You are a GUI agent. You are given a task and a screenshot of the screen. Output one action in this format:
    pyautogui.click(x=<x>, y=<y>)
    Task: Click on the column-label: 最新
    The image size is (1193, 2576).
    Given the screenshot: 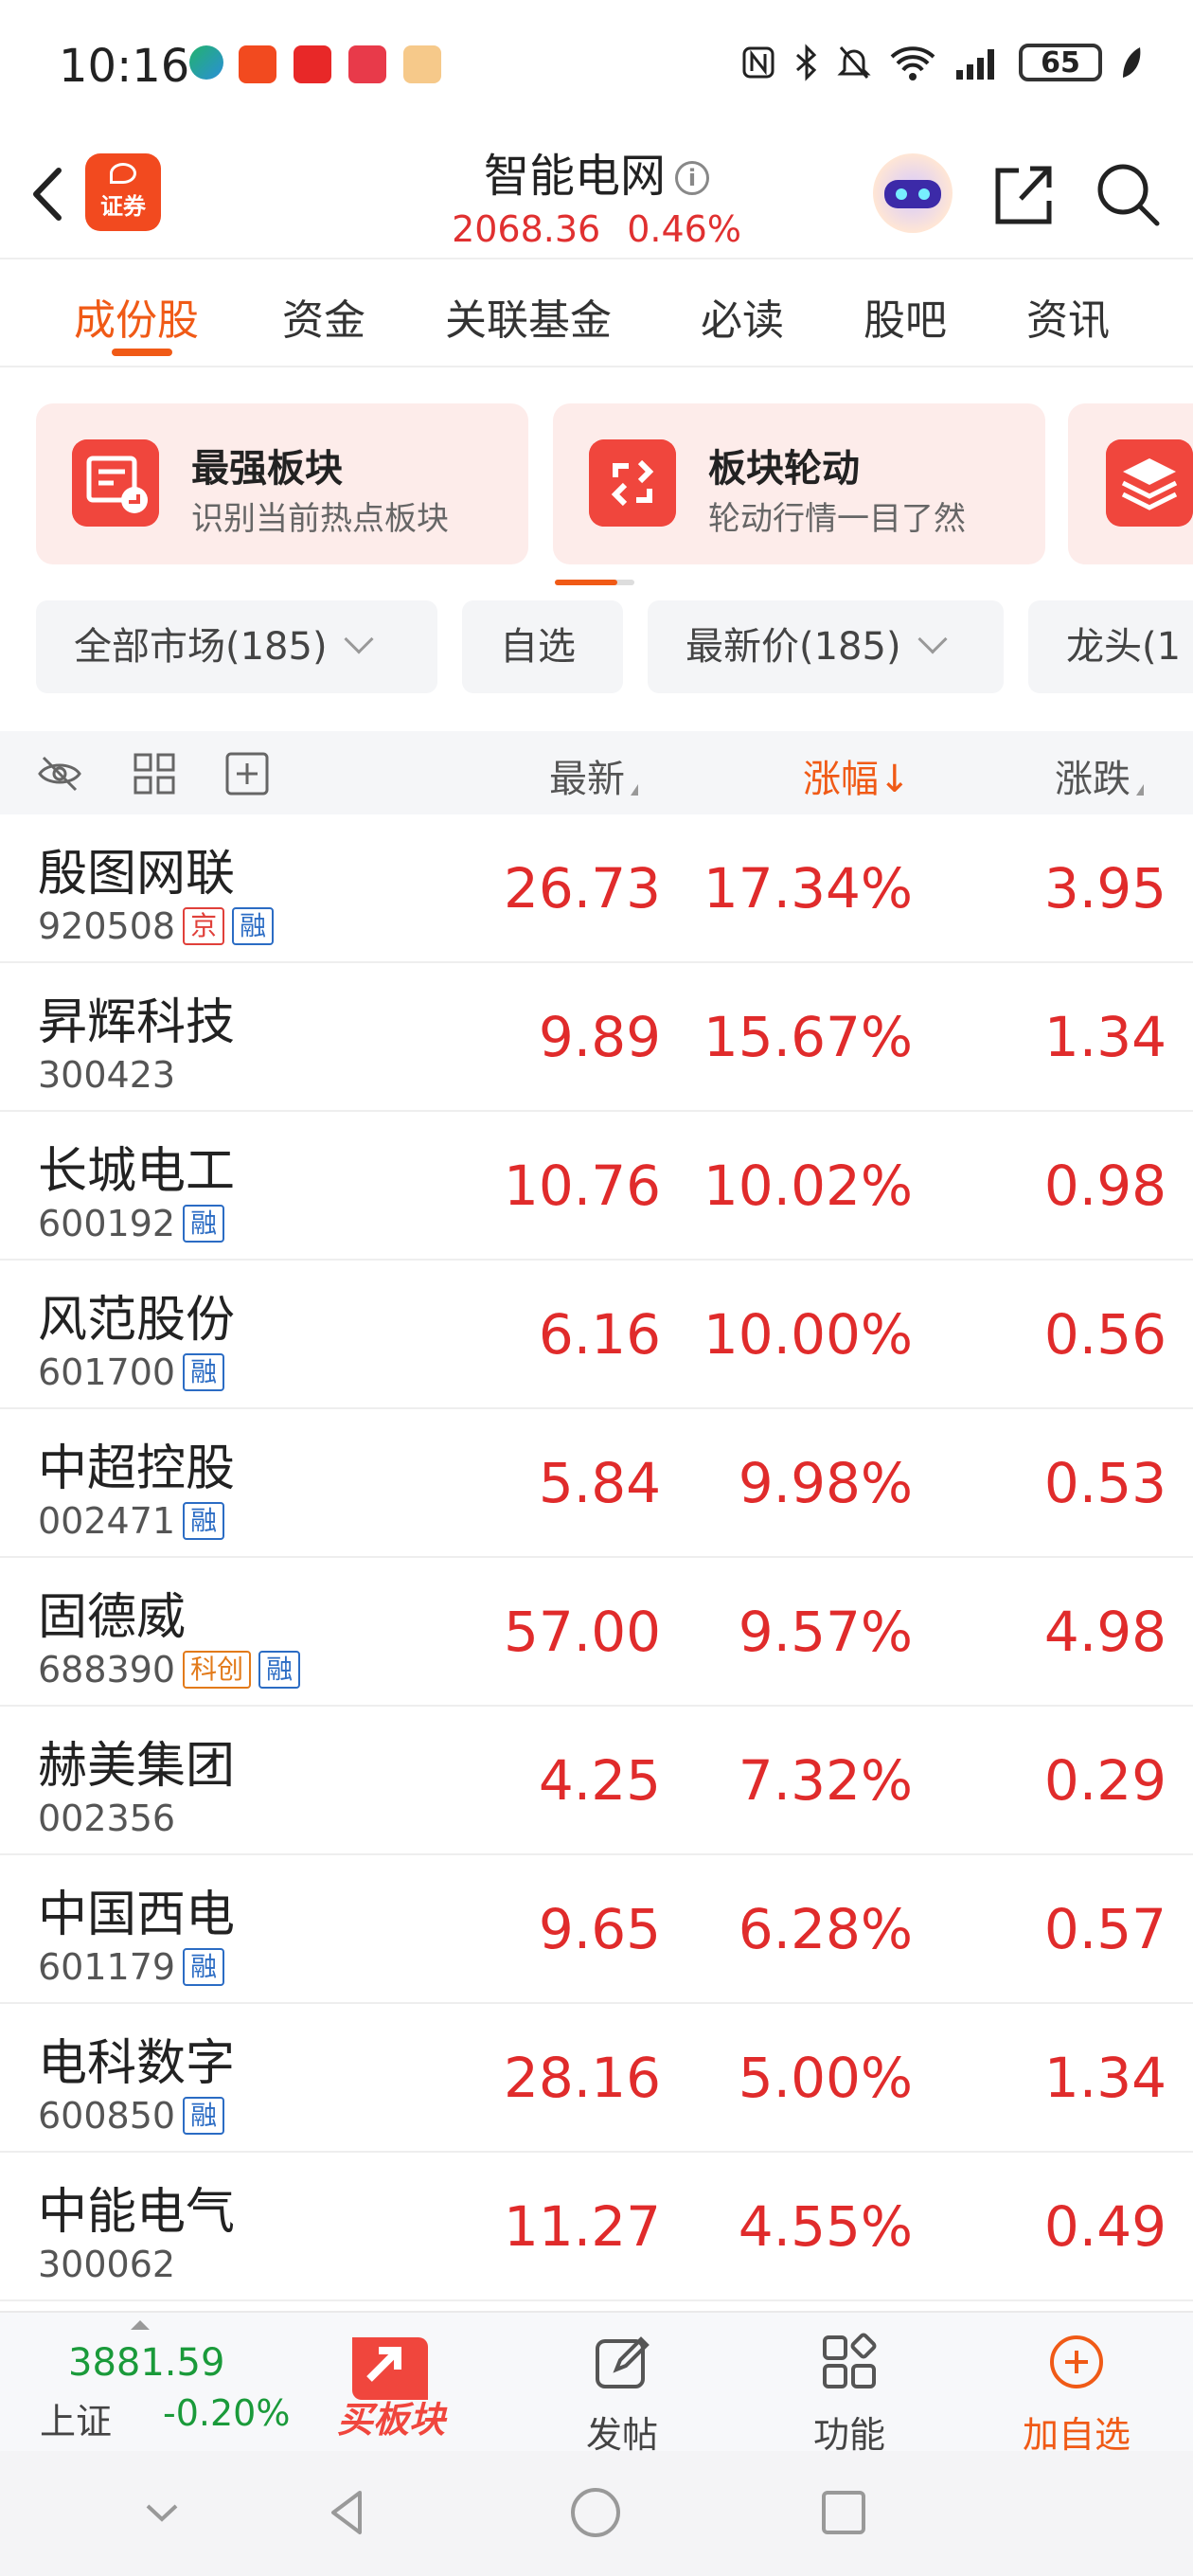 What is the action you would take?
    pyautogui.click(x=587, y=779)
    